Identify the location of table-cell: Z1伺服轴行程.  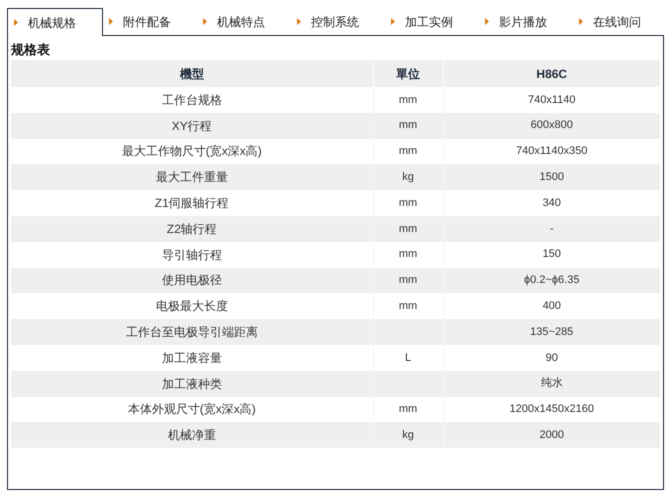
(192, 203).